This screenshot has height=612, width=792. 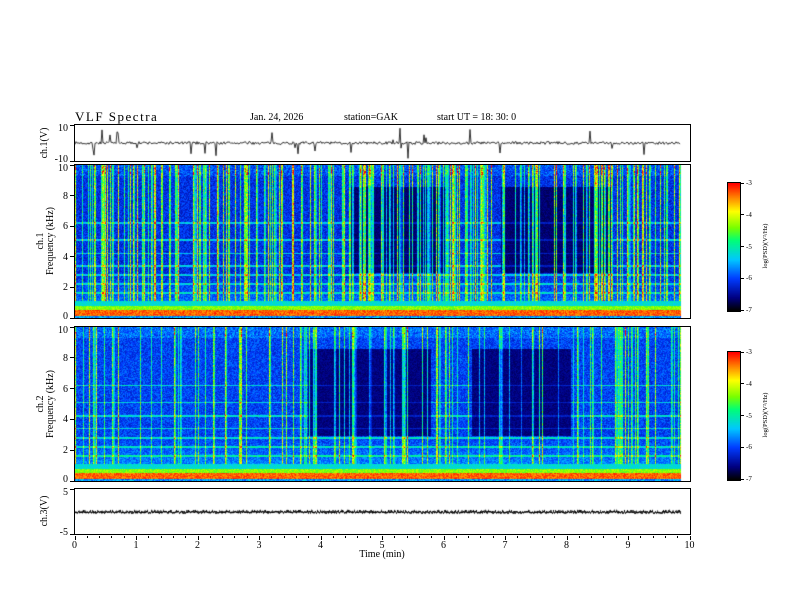 I want to click on ch1-waveform-canvas, so click(x=382, y=143).